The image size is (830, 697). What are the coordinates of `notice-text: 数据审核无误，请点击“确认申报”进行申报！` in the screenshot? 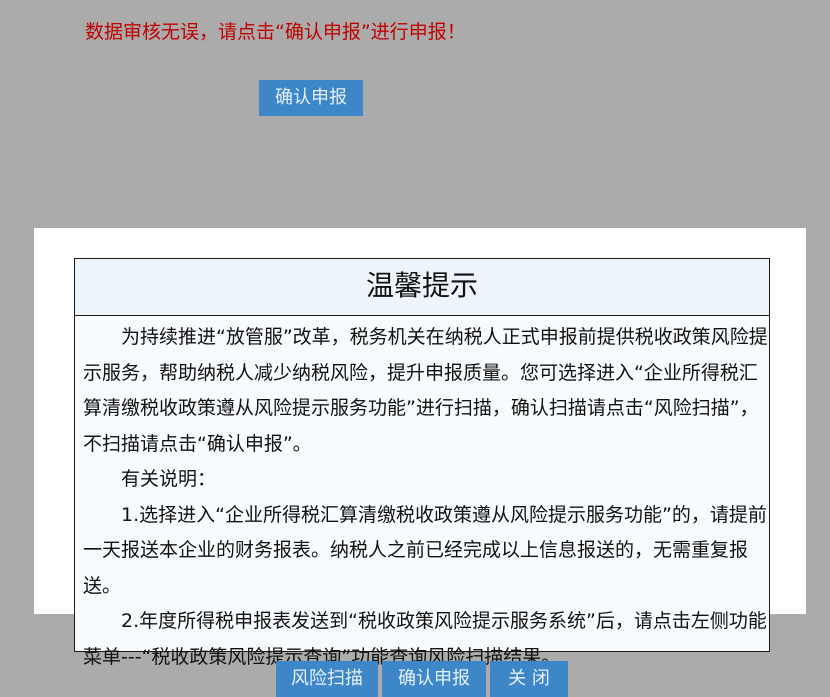 It's located at (275, 32).